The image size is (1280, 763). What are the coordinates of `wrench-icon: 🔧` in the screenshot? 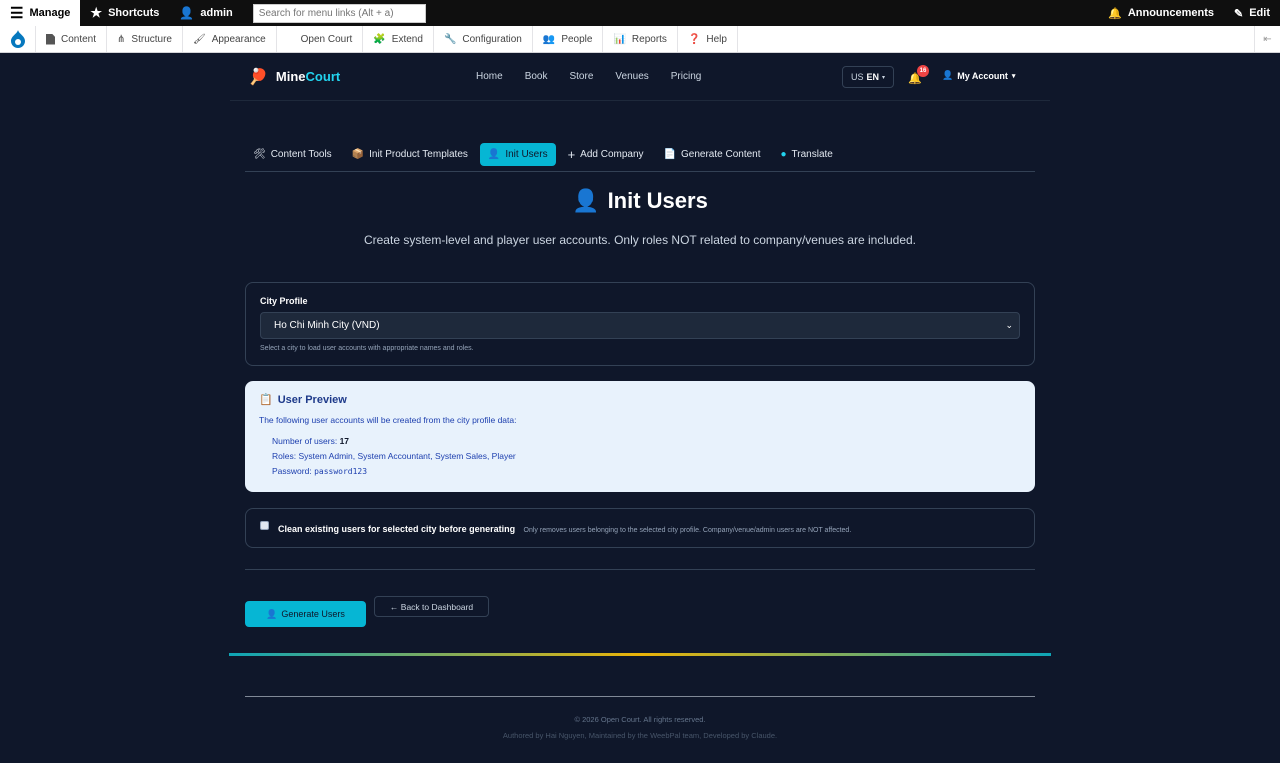 It's located at (450, 39).